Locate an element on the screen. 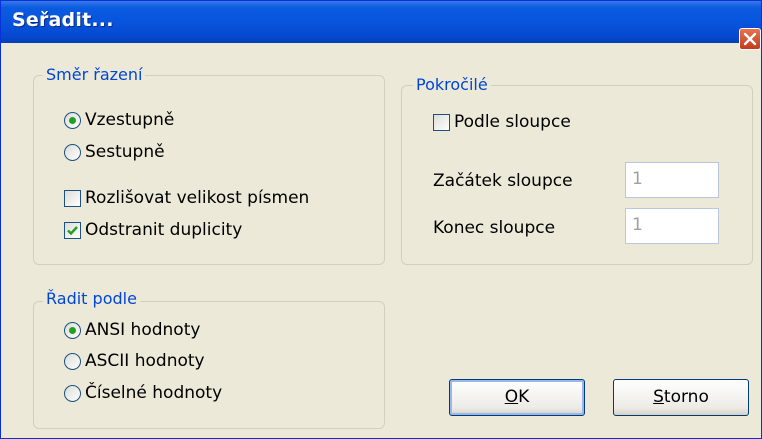 This screenshot has height=439, width=762. cancel-button: Storno is located at coordinates (681, 397).